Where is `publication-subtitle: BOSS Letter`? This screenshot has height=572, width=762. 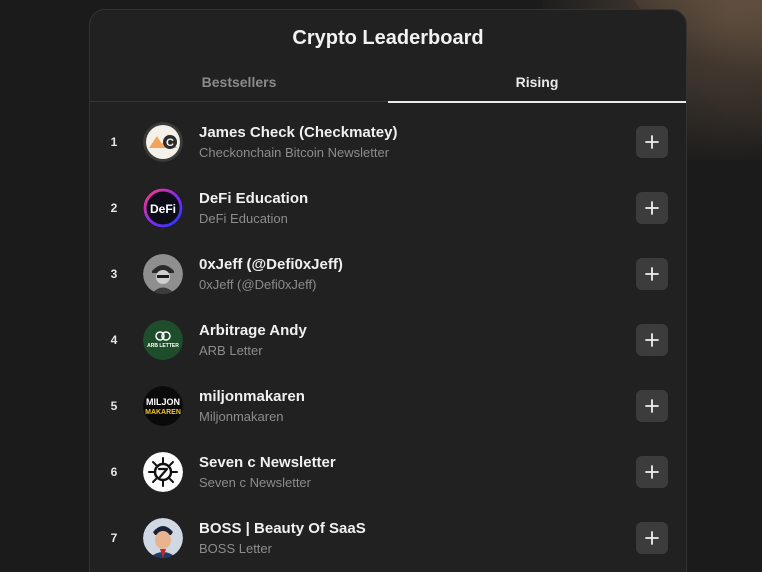
publication-subtitle: BOSS Letter is located at coordinates (235, 548).